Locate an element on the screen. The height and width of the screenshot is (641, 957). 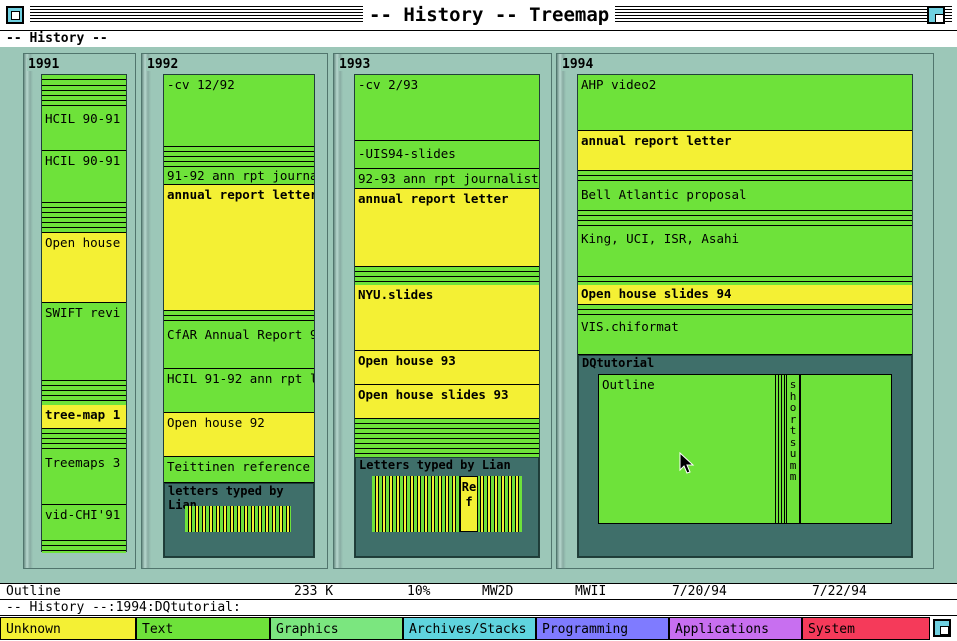
file-tile: King, UCI, ISR, Asahi is located at coordinates (745, 253).